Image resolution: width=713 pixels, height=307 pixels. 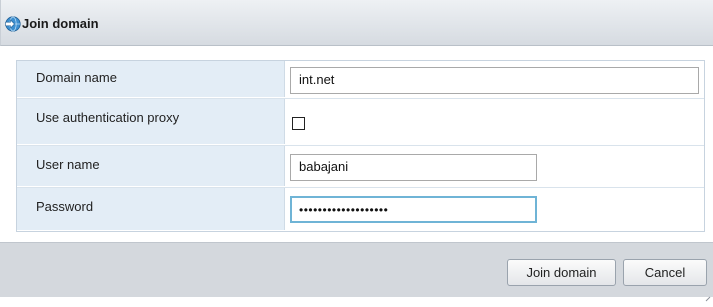 What do you see at coordinates (108, 117) in the screenshot?
I see `auth-proxy-label: Use authentication proxy` at bounding box center [108, 117].